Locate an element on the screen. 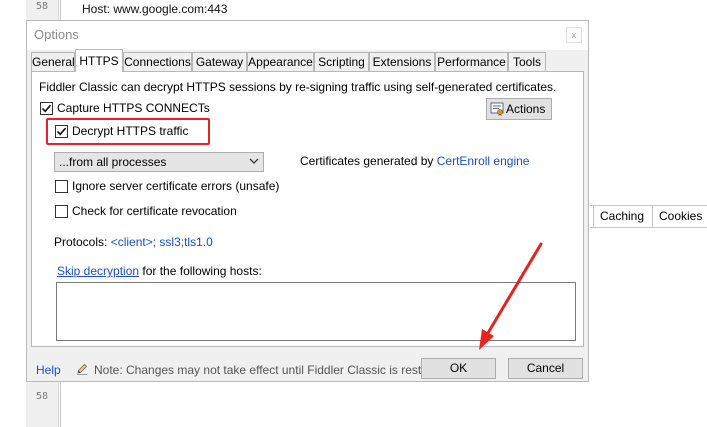 The width and height of the screenshot is (707, 427). process-filter-select: ...from all processes is located at coordinates (159, 162).